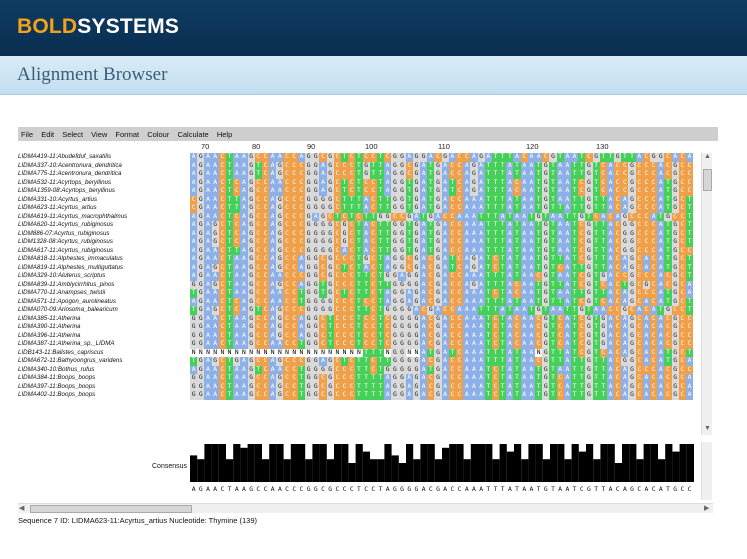 Image resolution: width=747 pixels, height=559 pixels. I want to click on sequence-name: LIDM886-07:Acyrtus_rubiginosus, so click(103, 234).